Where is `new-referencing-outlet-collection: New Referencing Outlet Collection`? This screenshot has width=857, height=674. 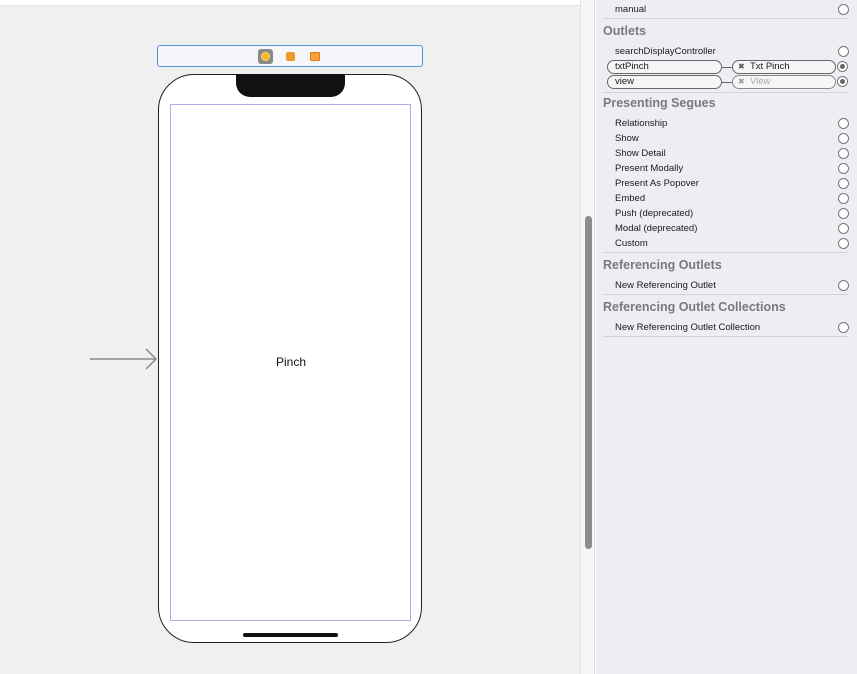 new-referencing-outlet-collection: New Referencing Outlet Collection is located at coordinates (733, 327).